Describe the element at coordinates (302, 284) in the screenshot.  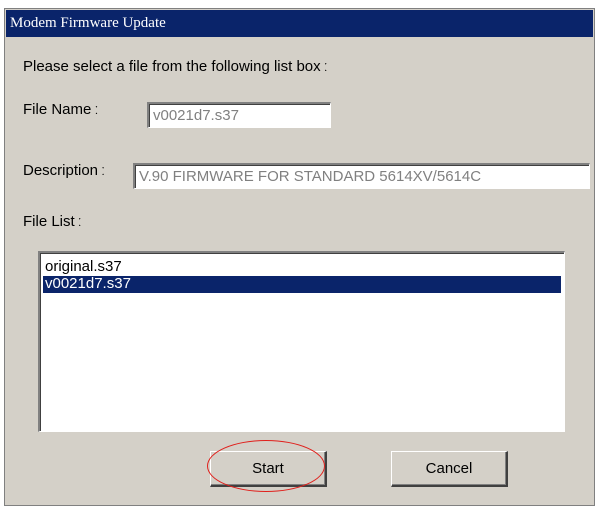
I see `list-item-v0021d7: v0021d7.s37` at that location.